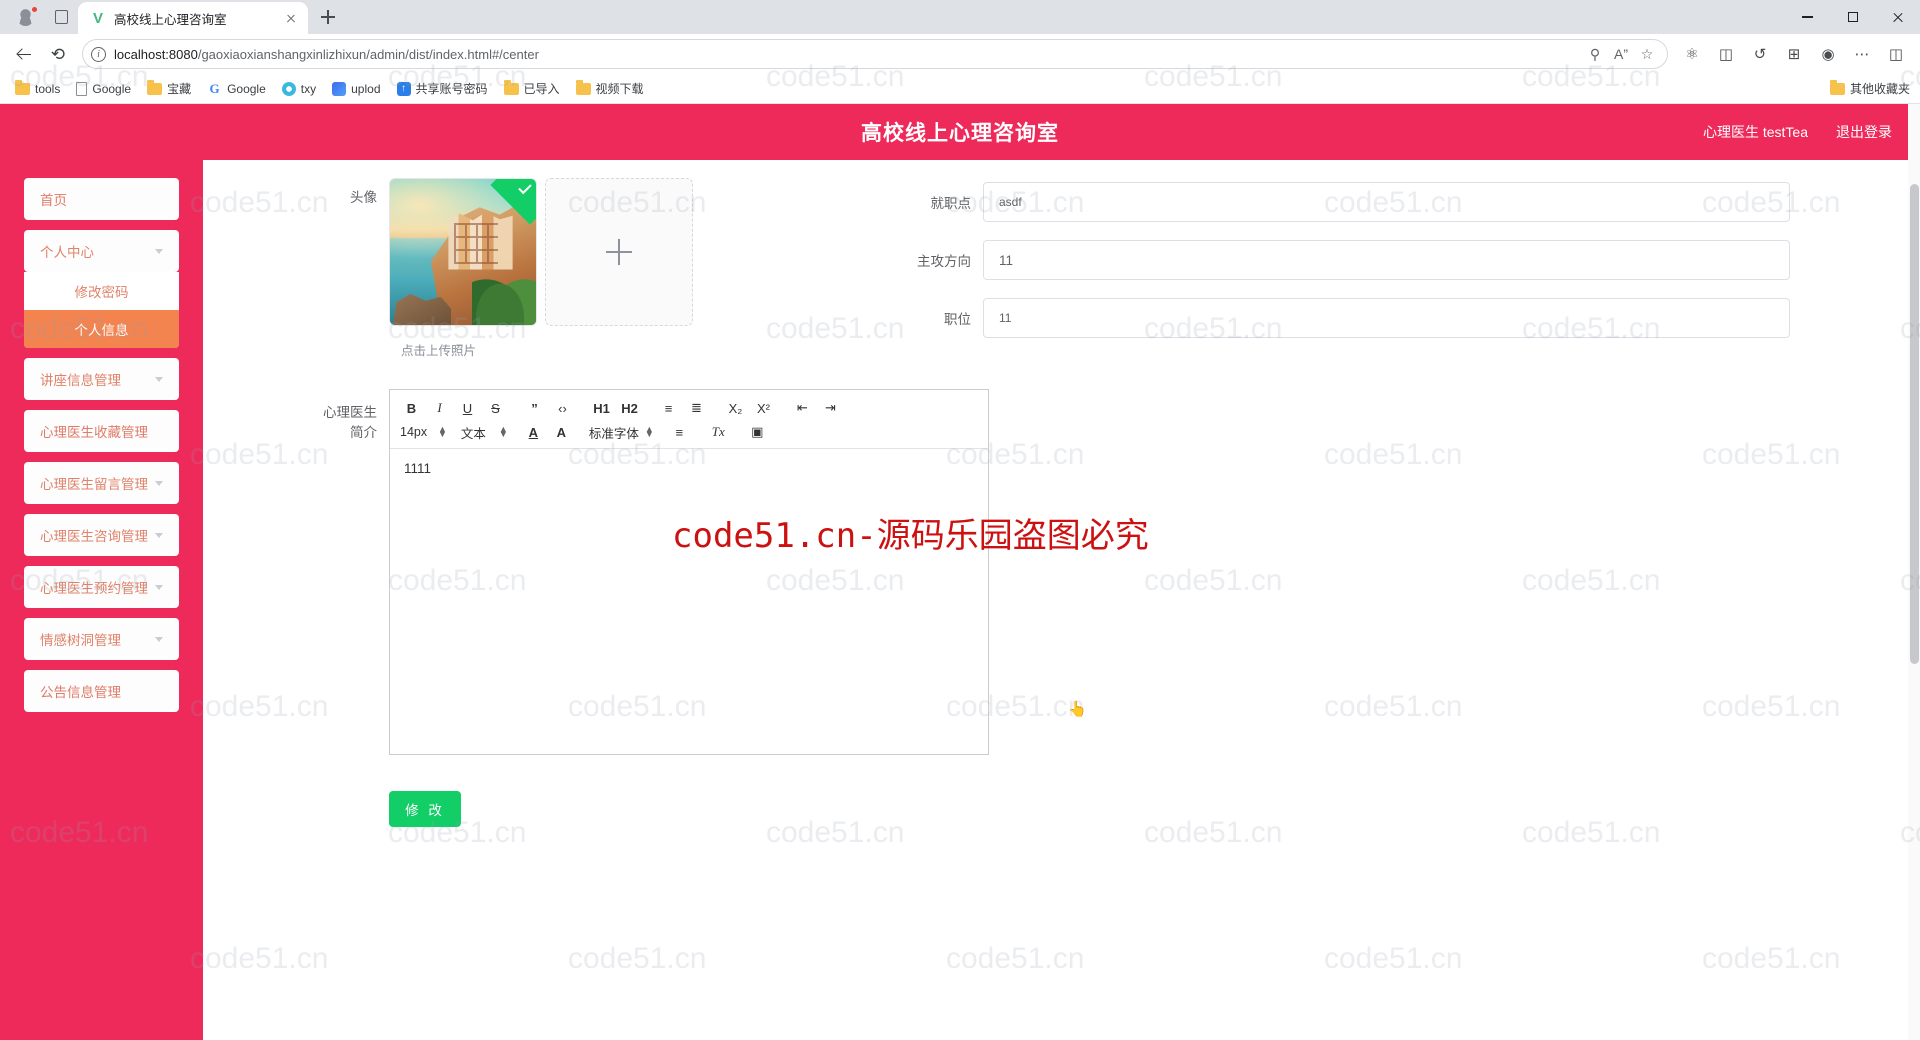  I want to click on sidebar-item-appointment-management: 心理医生预约管理, so click(101, 587).